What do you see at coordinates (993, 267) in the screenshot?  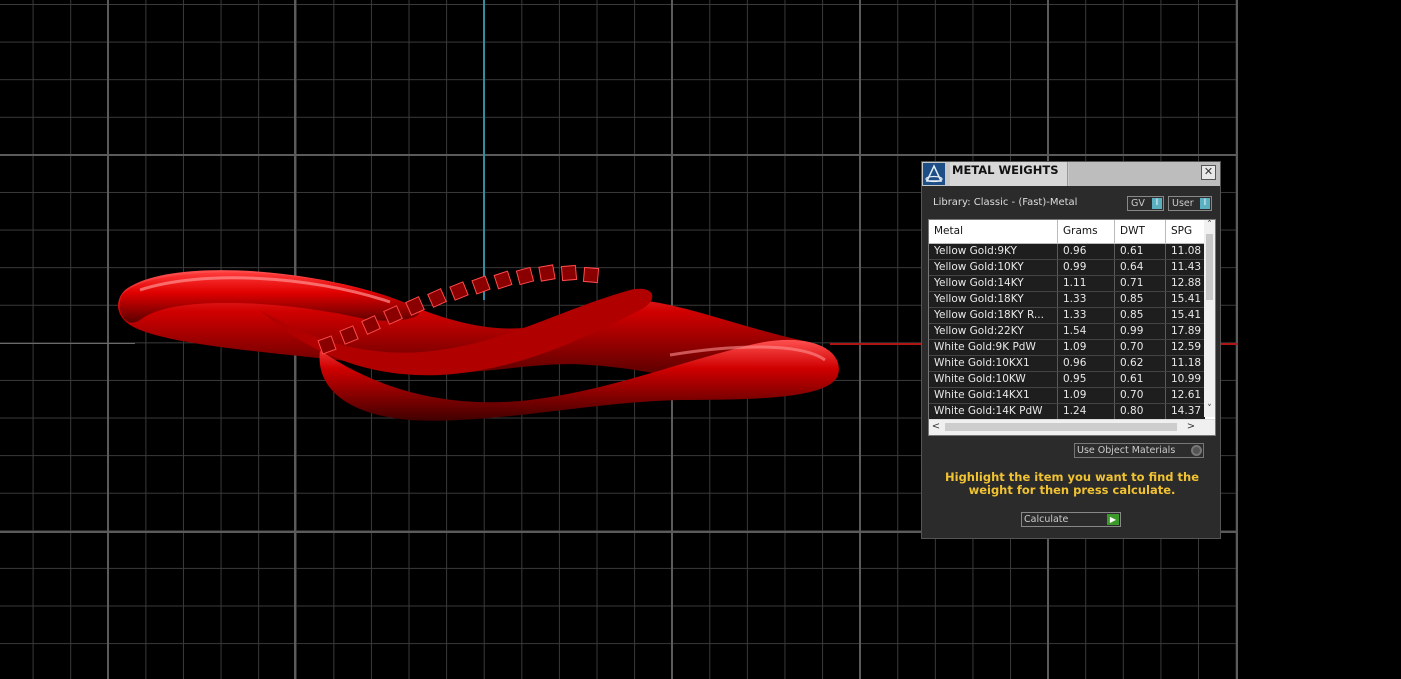 I see `cell-metal: Yellow Gold:10KY` at bounding box center [993, 267].